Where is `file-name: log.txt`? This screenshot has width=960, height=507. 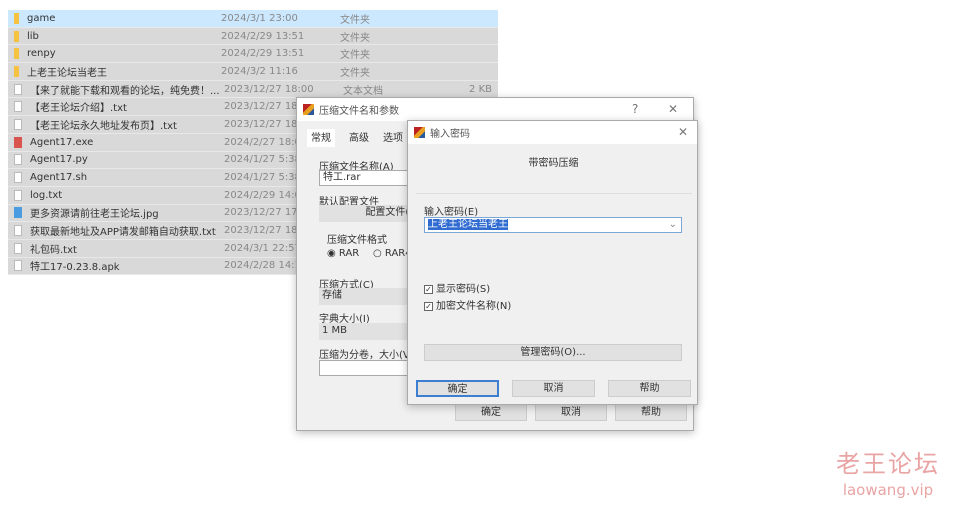
file-name: log.txt is located at coordinates (46, 195).